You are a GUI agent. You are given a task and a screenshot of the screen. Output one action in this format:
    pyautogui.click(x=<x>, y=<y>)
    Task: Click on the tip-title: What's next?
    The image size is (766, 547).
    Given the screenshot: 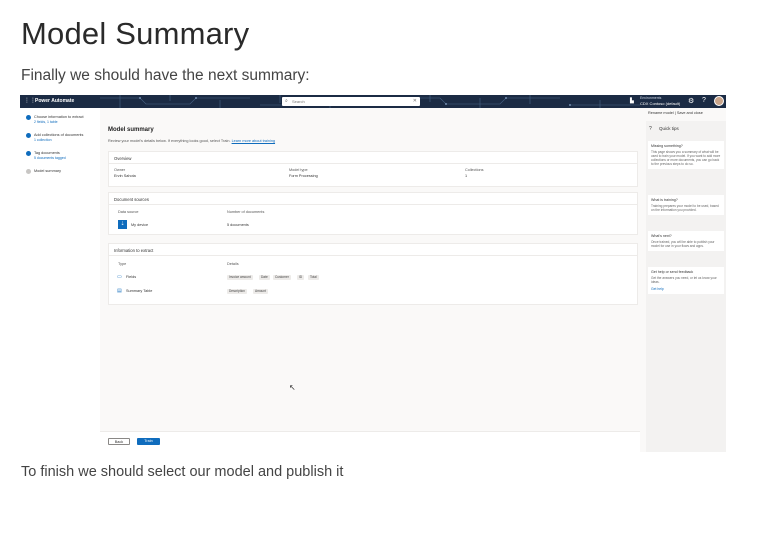 What is the action you would take?
    pyautogui.click(x=661, y=236)
    